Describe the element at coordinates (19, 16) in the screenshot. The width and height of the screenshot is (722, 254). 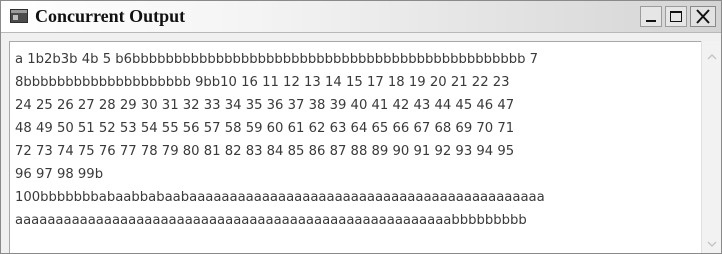
I see `app-window-icon` at that location.